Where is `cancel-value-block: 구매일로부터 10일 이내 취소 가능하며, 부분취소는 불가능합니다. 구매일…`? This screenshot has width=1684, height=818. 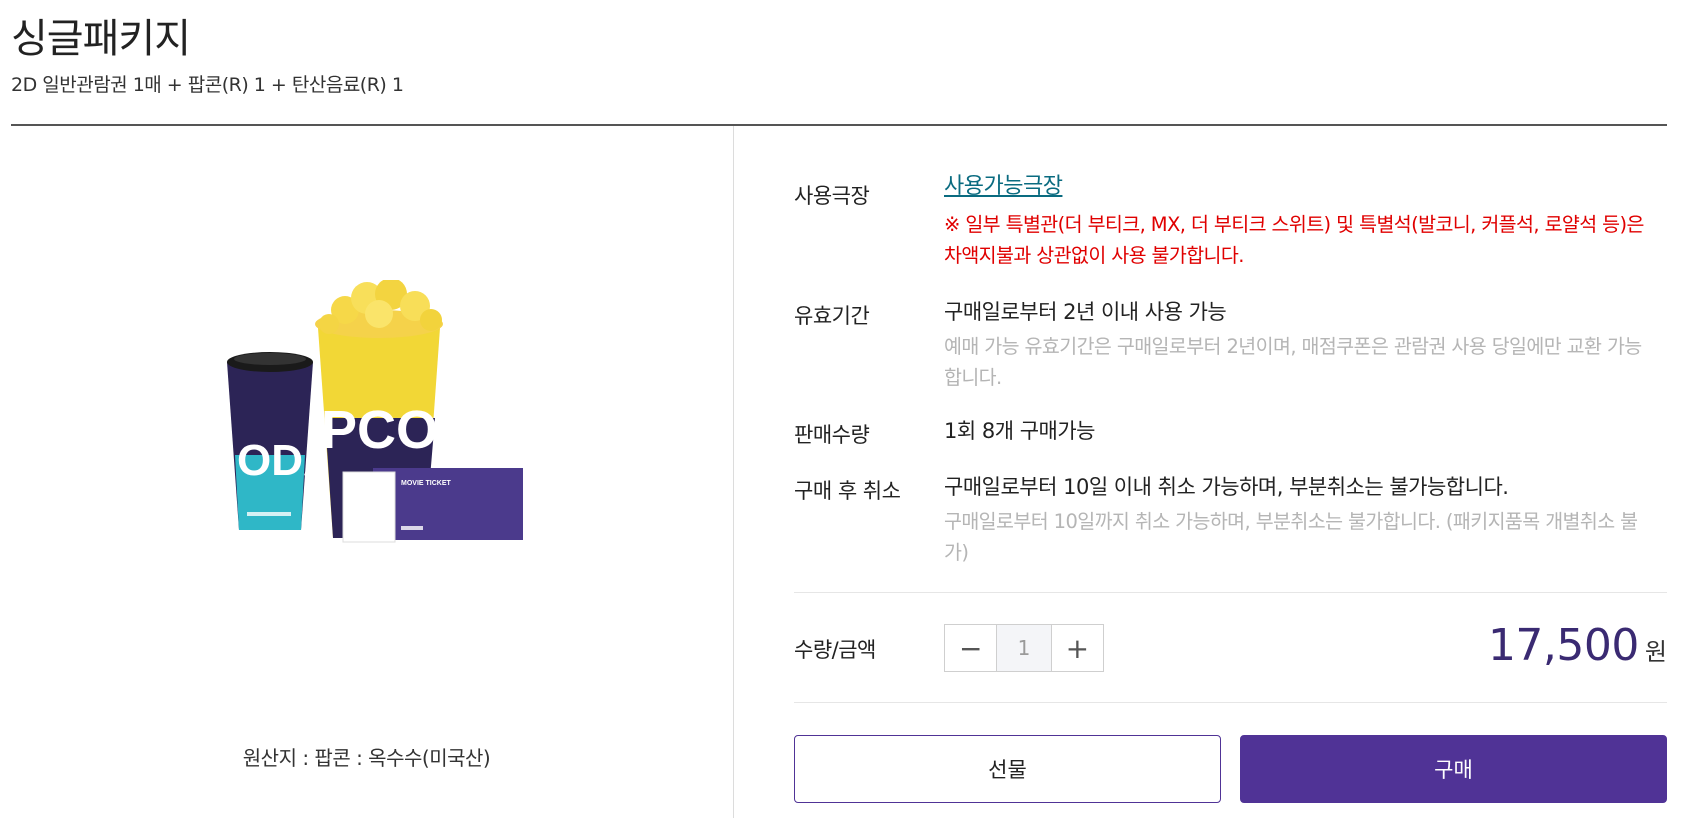
cancel-value-block: 구매일로부터 10일 이내 취소 가능하며, 부분취소는 불가능합니다. 구매일… is located at coordinates (1296, 519).